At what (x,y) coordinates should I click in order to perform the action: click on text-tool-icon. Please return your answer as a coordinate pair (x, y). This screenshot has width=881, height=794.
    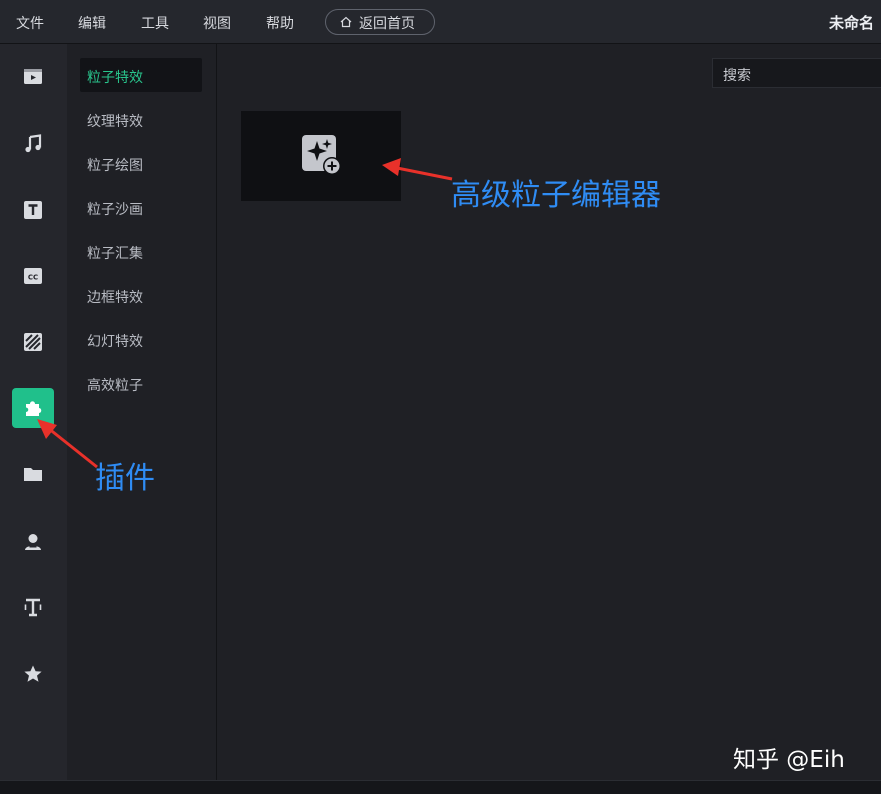
    Looking at the image, I should click on (33, 607).